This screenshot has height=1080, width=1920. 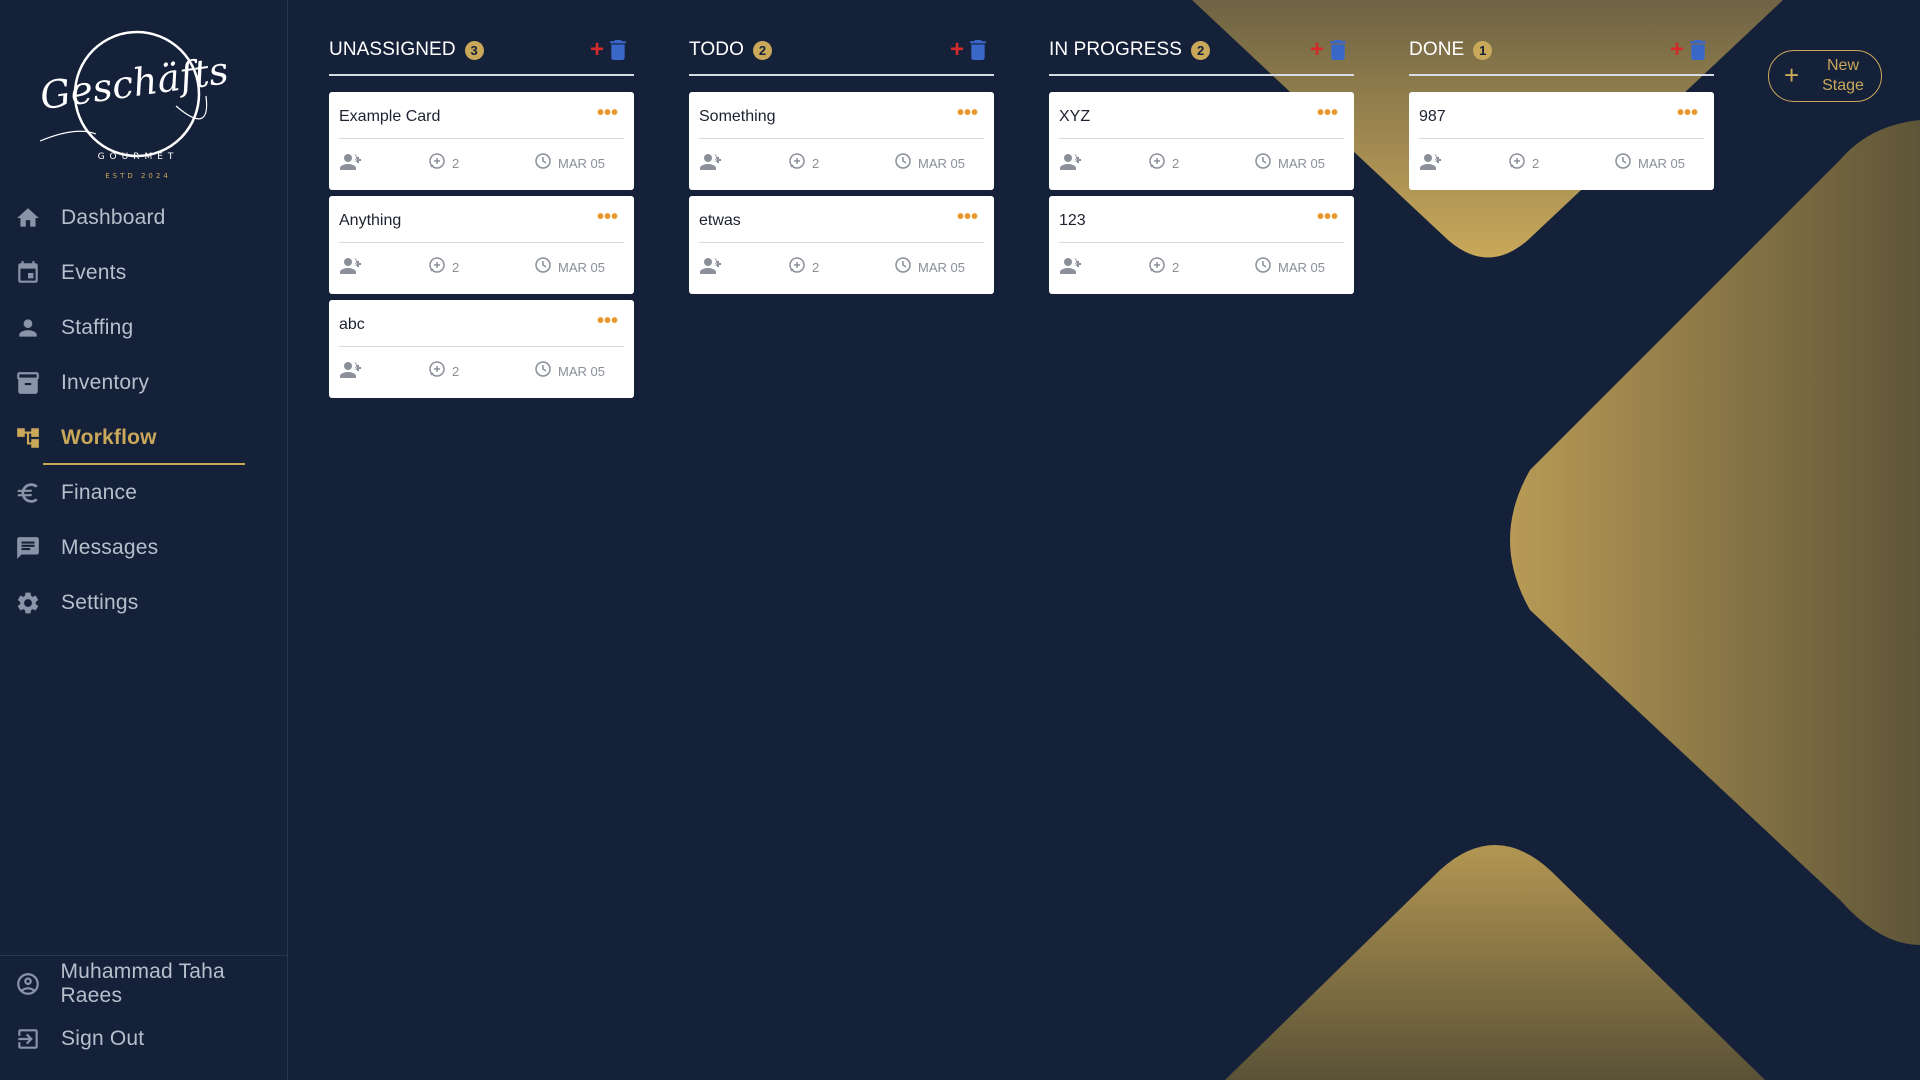 What do you see at coordinates (352, 324) in the screenshot?
I see `card-title: abc` at bounding box center [352, 324].